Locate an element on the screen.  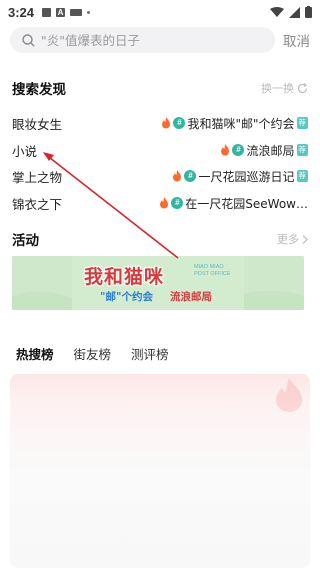
status-bar: 3:24 A is located at coordinates (160, 12).